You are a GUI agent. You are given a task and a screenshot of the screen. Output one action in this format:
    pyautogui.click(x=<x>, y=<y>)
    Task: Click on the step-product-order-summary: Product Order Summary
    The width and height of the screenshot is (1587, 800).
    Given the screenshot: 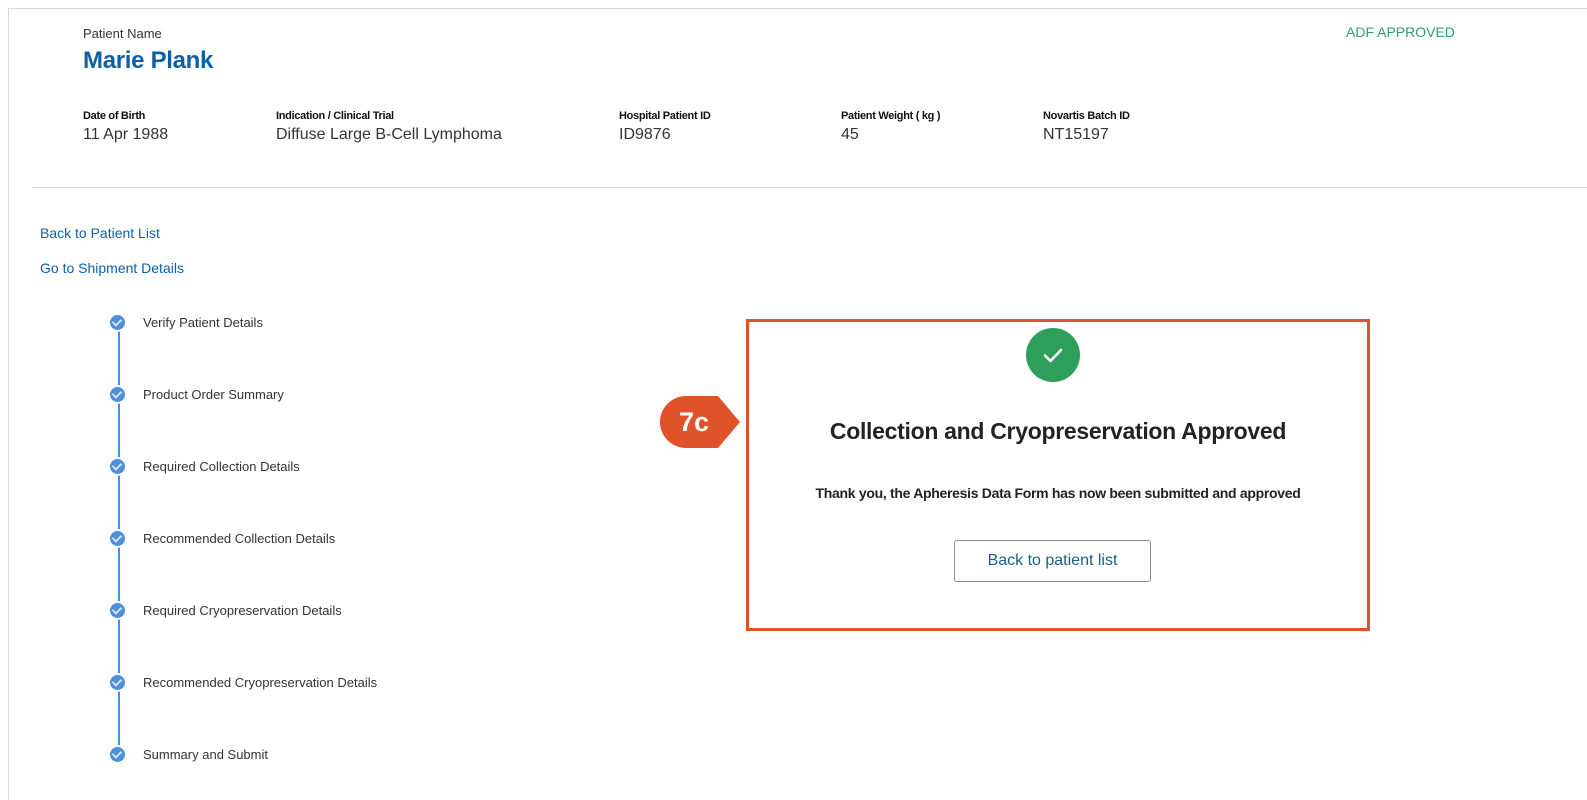 What is the action you would take?
    pyautogui.click(x=197, y=394)
    